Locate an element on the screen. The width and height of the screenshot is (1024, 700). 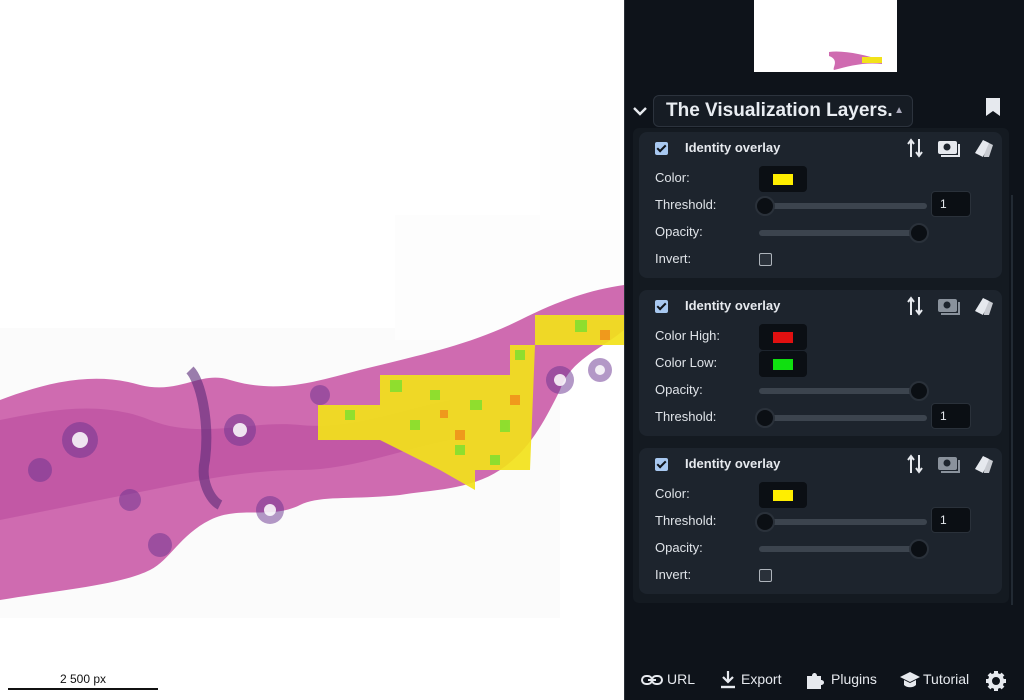
export-button: Export is located at coordinates (754, 680).